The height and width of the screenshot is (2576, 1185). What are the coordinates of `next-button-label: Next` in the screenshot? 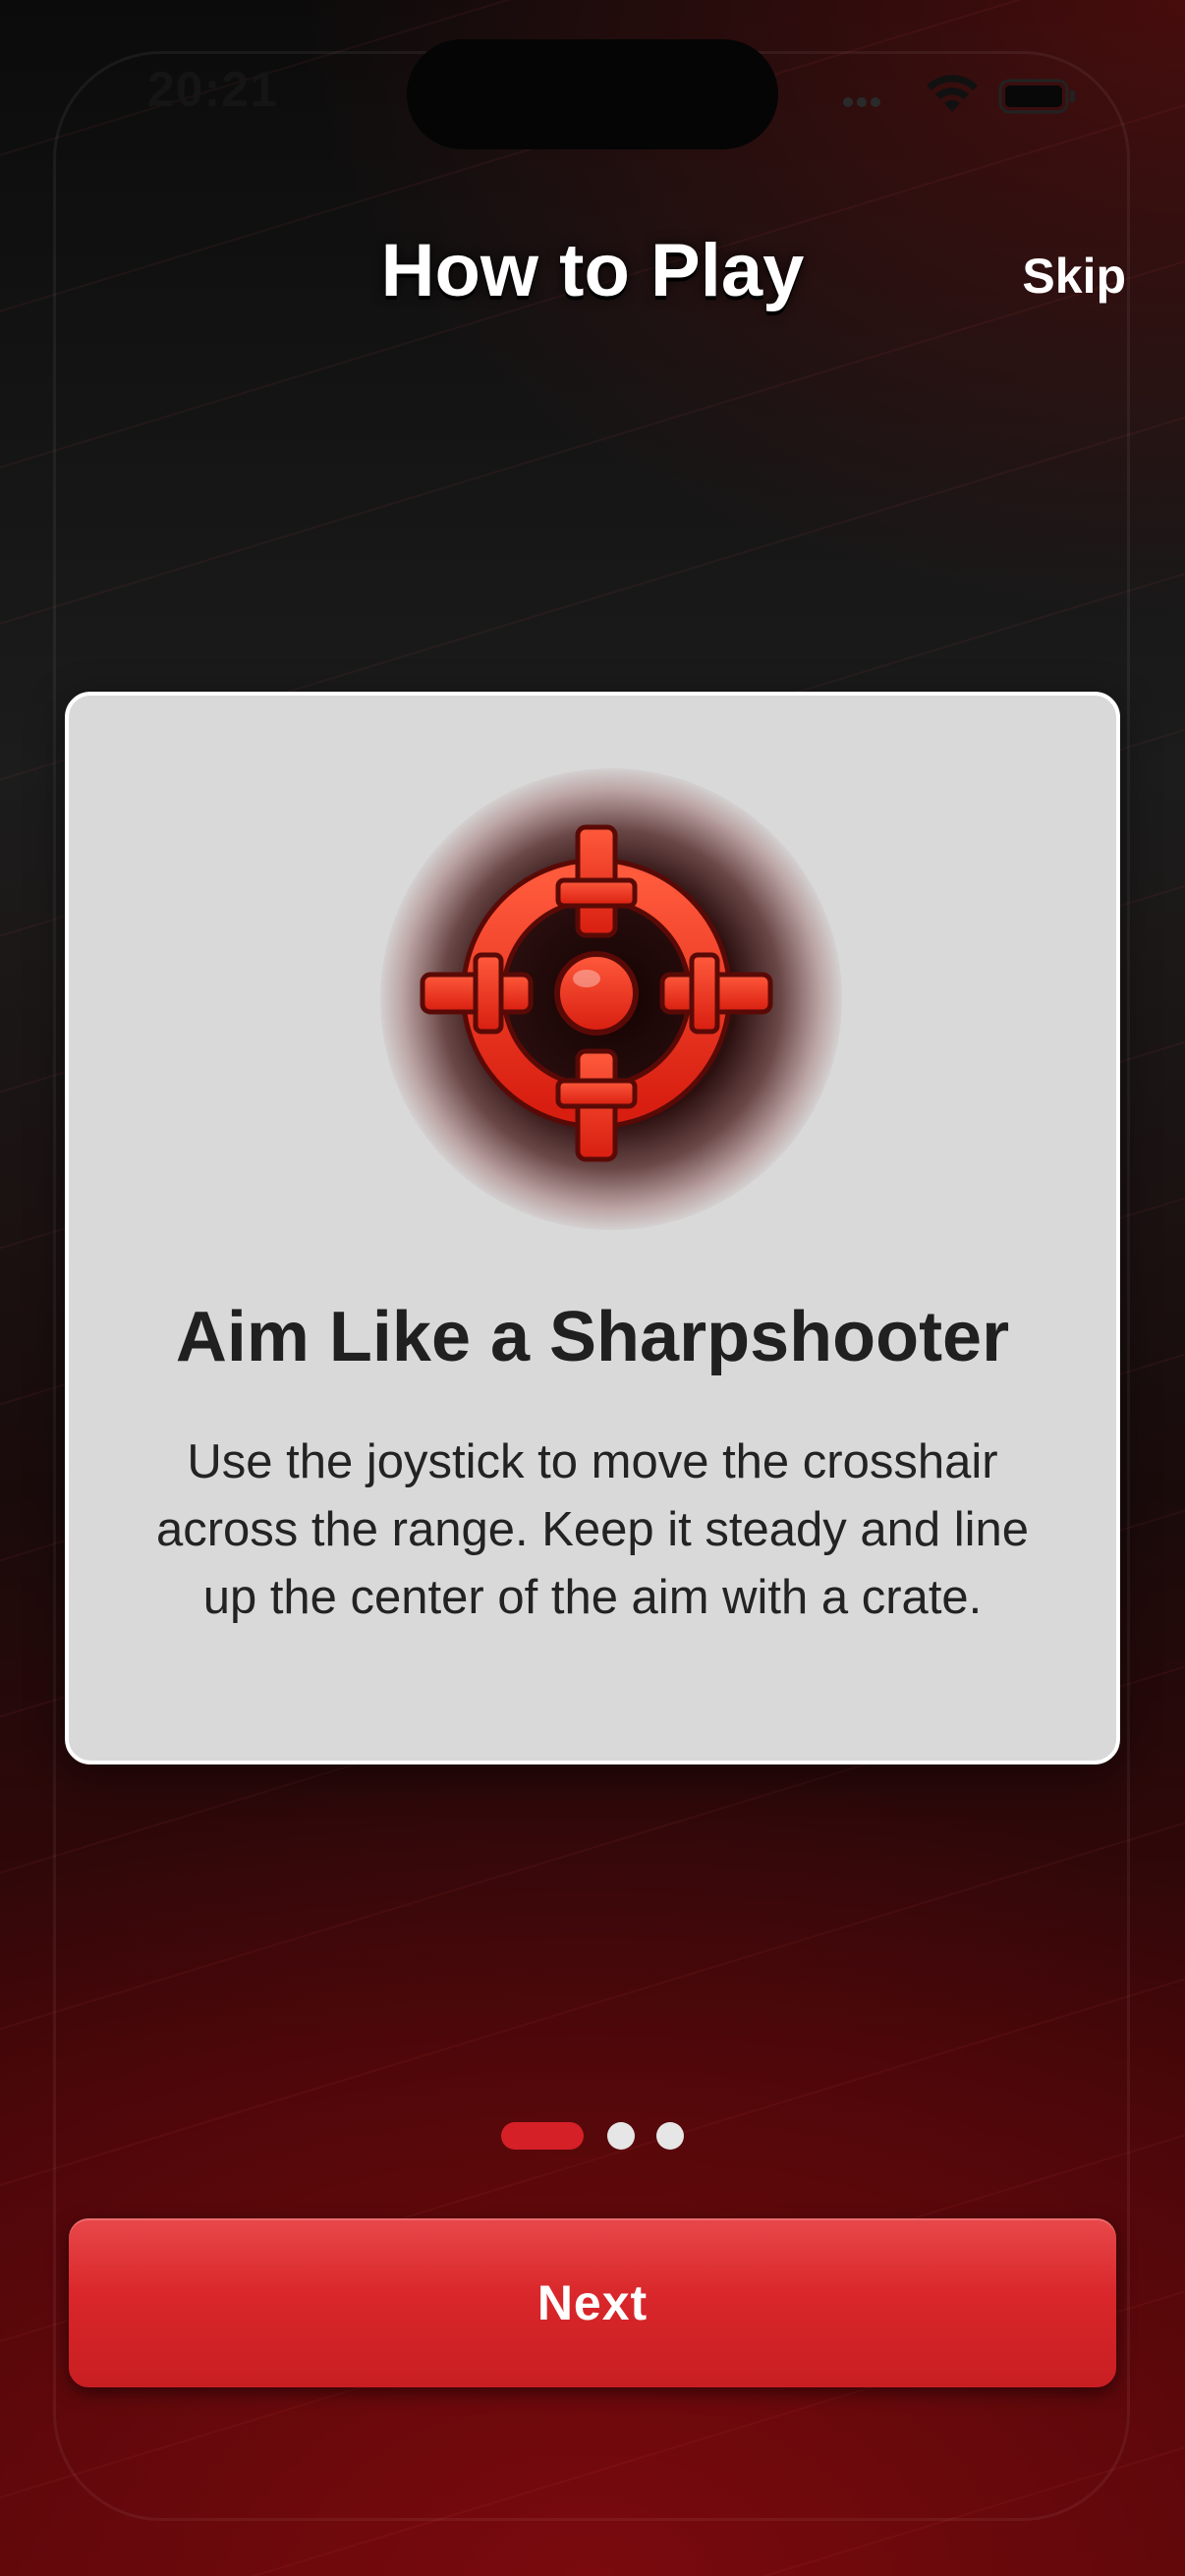 It's located at (592, 2302).